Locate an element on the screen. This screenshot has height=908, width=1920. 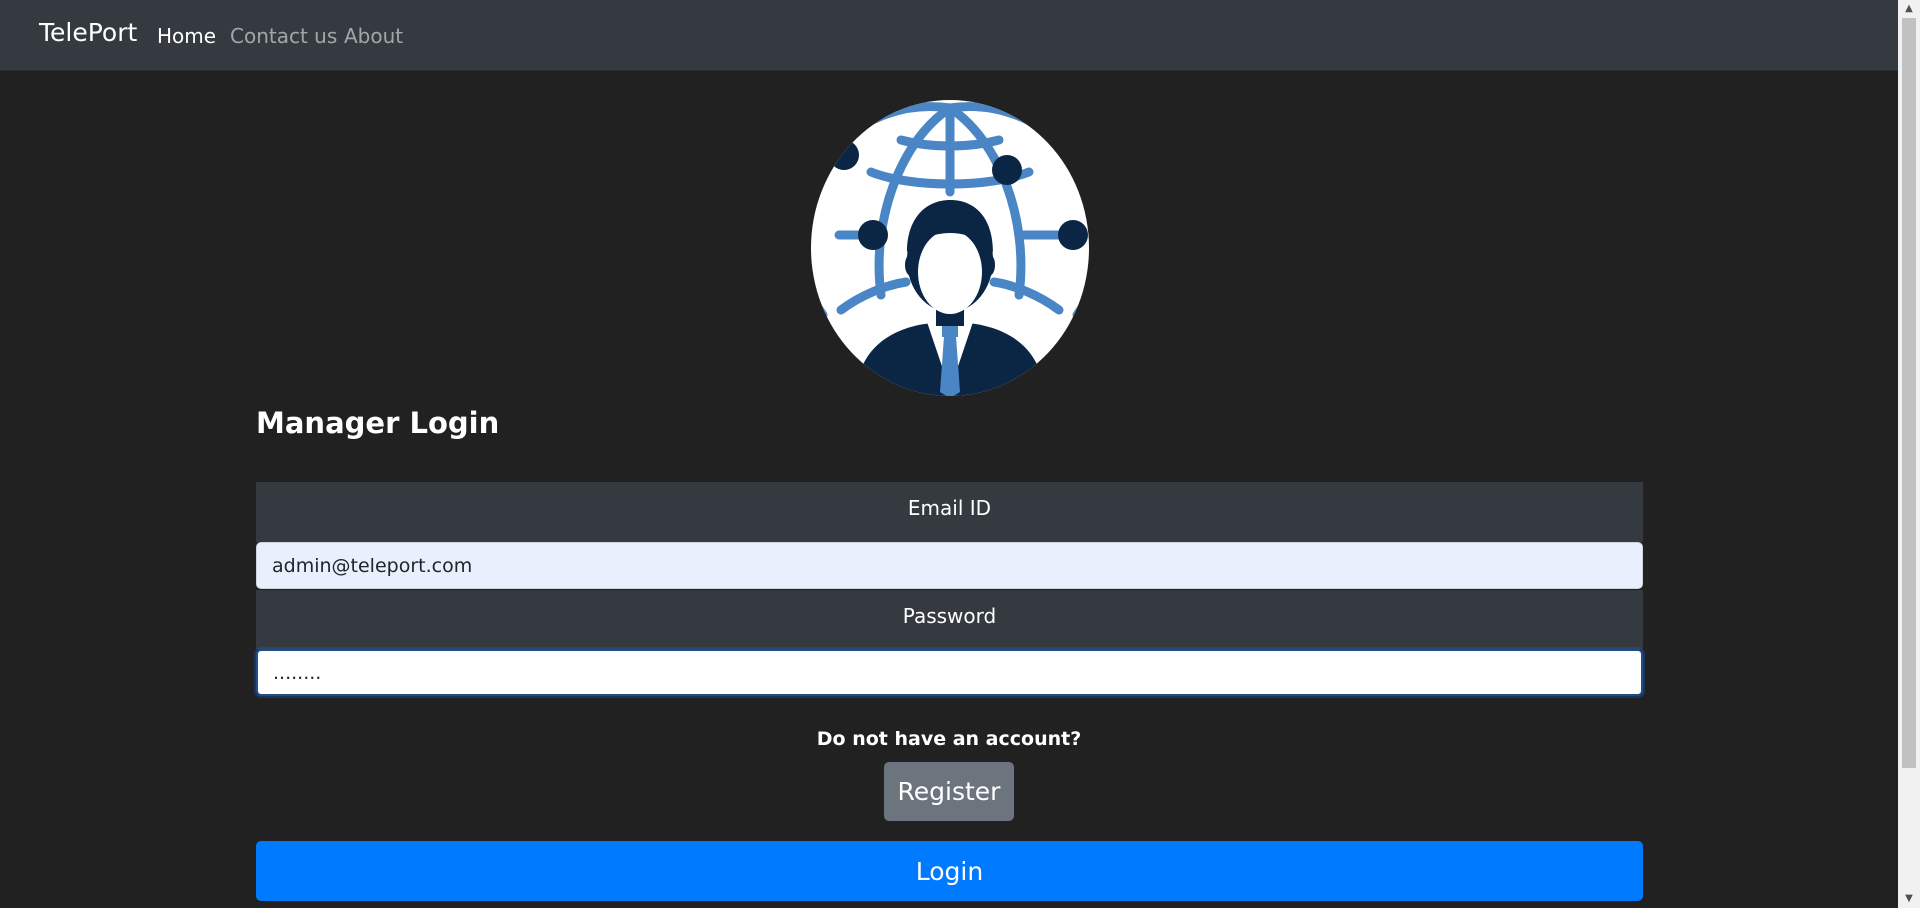
password-label: Password is located at coordinates (949, 619).